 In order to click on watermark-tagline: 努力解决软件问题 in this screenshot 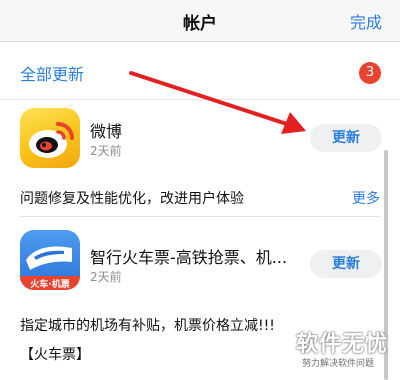, I will do `click(338, 364)`.